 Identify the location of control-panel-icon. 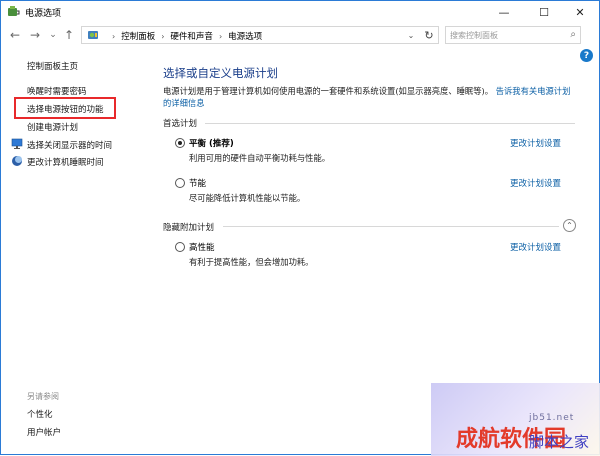
(93, 35).